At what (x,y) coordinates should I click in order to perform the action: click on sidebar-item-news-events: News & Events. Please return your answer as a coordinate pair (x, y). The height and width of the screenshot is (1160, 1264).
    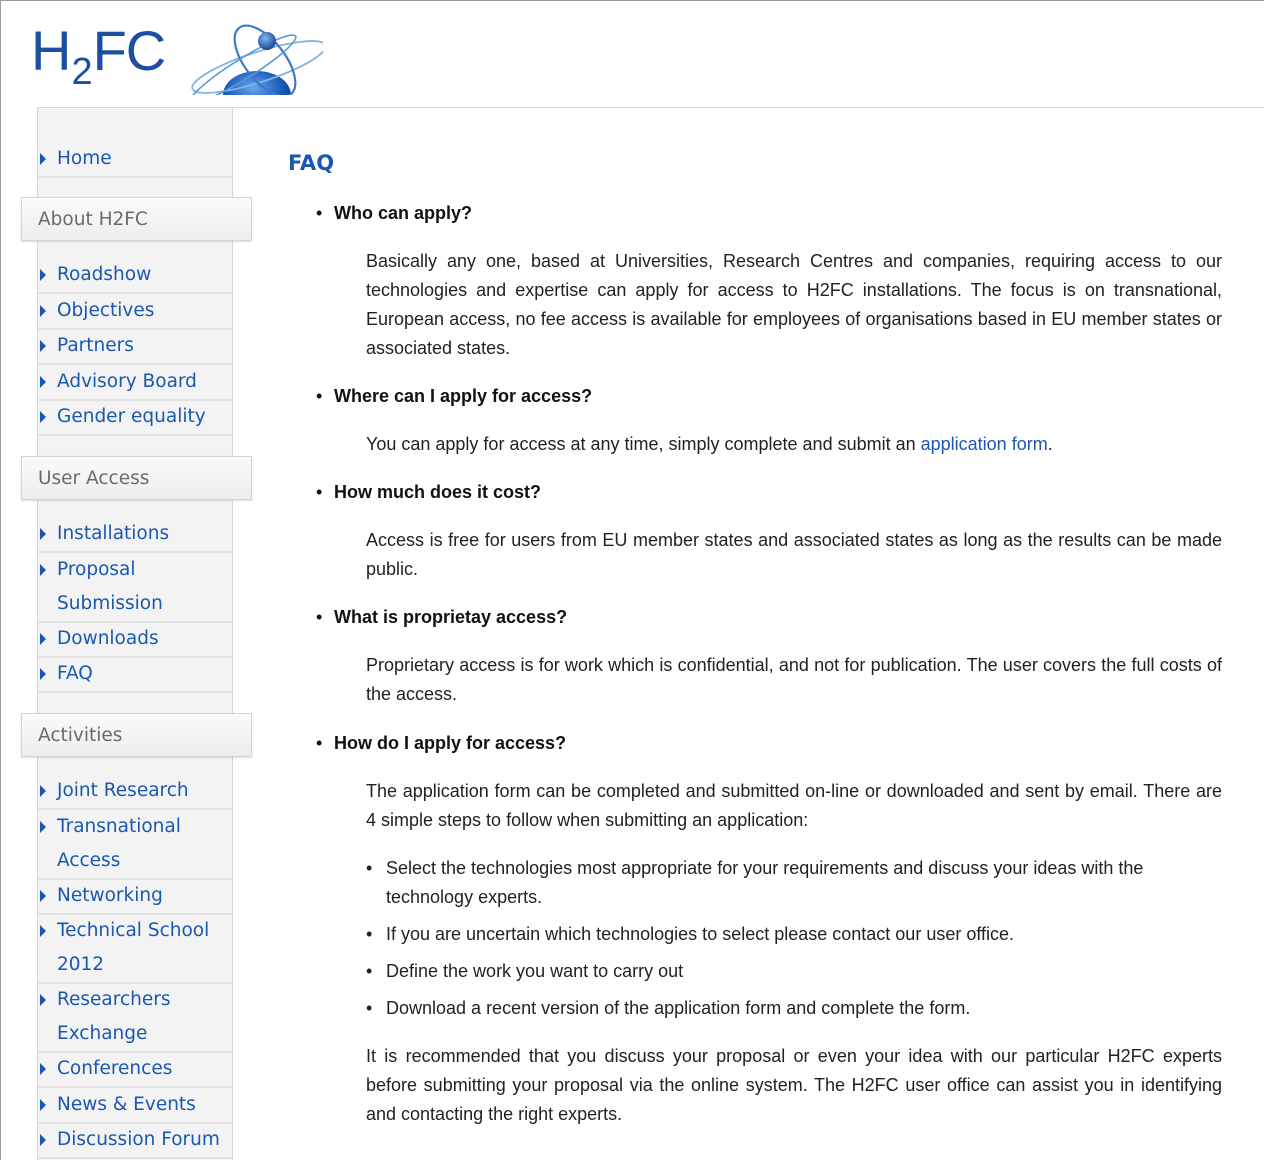
    Looking at the image, I should click on (135, 1106).